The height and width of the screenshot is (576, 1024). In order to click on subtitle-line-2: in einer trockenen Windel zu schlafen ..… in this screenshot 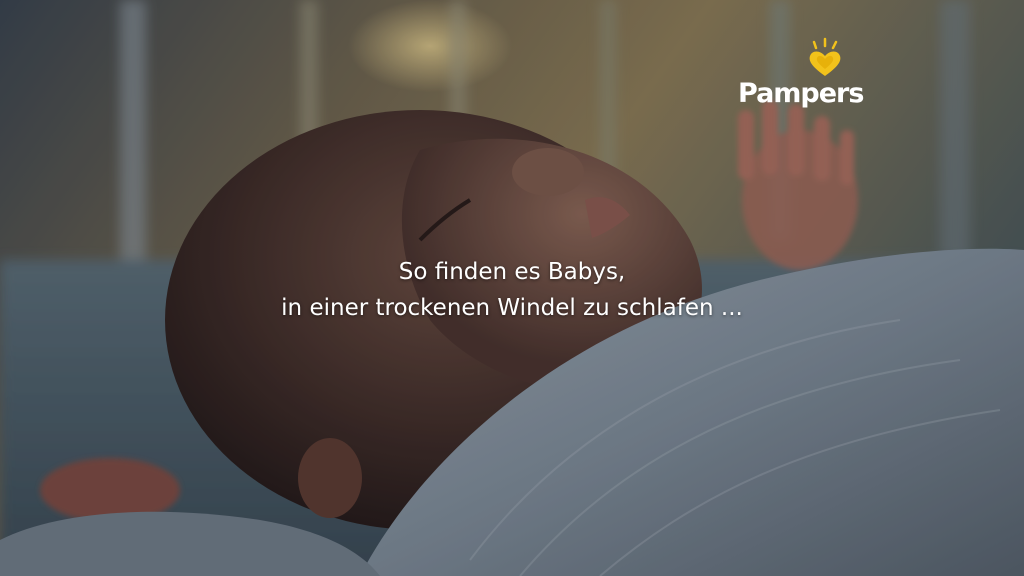, I will do `click(512, 308)`.